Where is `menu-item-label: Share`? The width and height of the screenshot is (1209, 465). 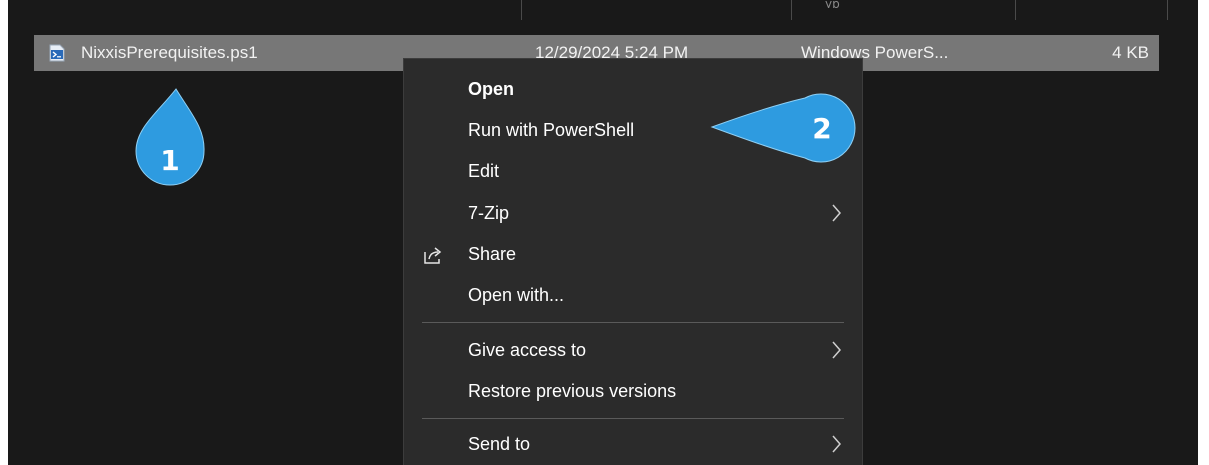 menu-item-label: Share is located at coordinates (492, 254).